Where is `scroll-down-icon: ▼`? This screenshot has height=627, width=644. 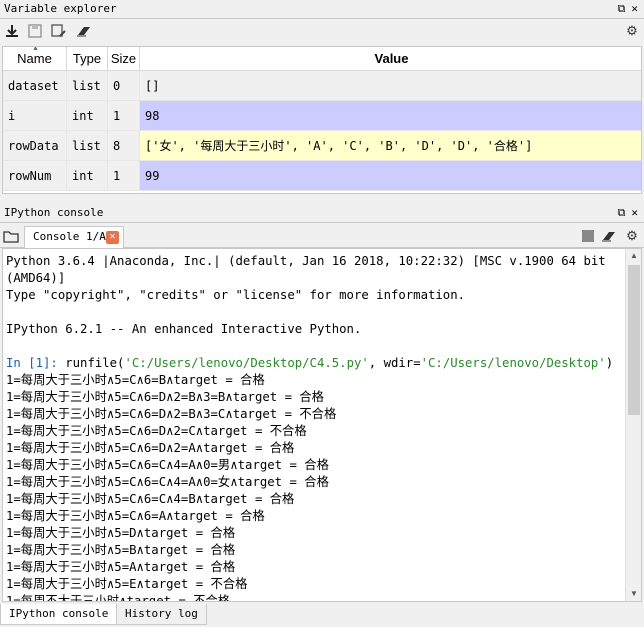 scroll-down-icon: ▼ is located at coordinates (633, 594).